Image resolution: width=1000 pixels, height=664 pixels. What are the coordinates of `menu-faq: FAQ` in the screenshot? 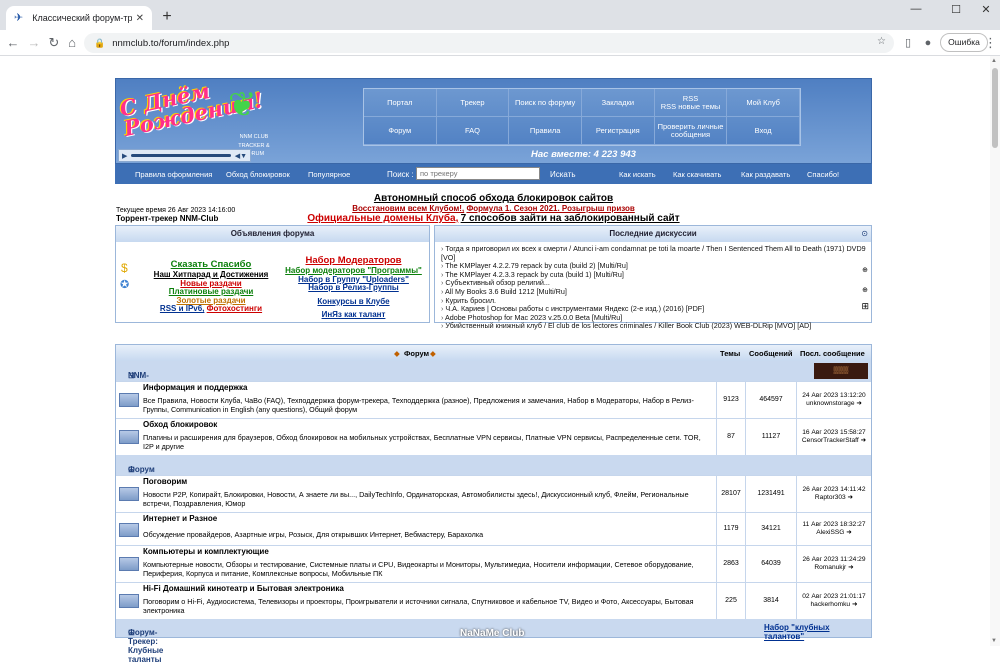 It's located at (473, 131).